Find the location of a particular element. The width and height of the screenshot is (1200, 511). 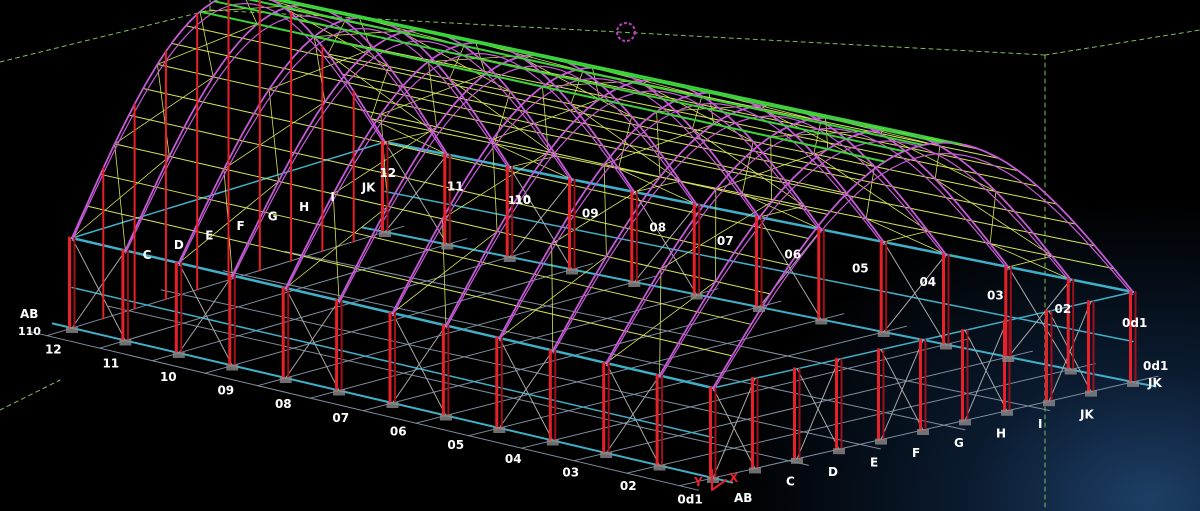

grid-label-front-letter: H is located at coordinates (304, 207).